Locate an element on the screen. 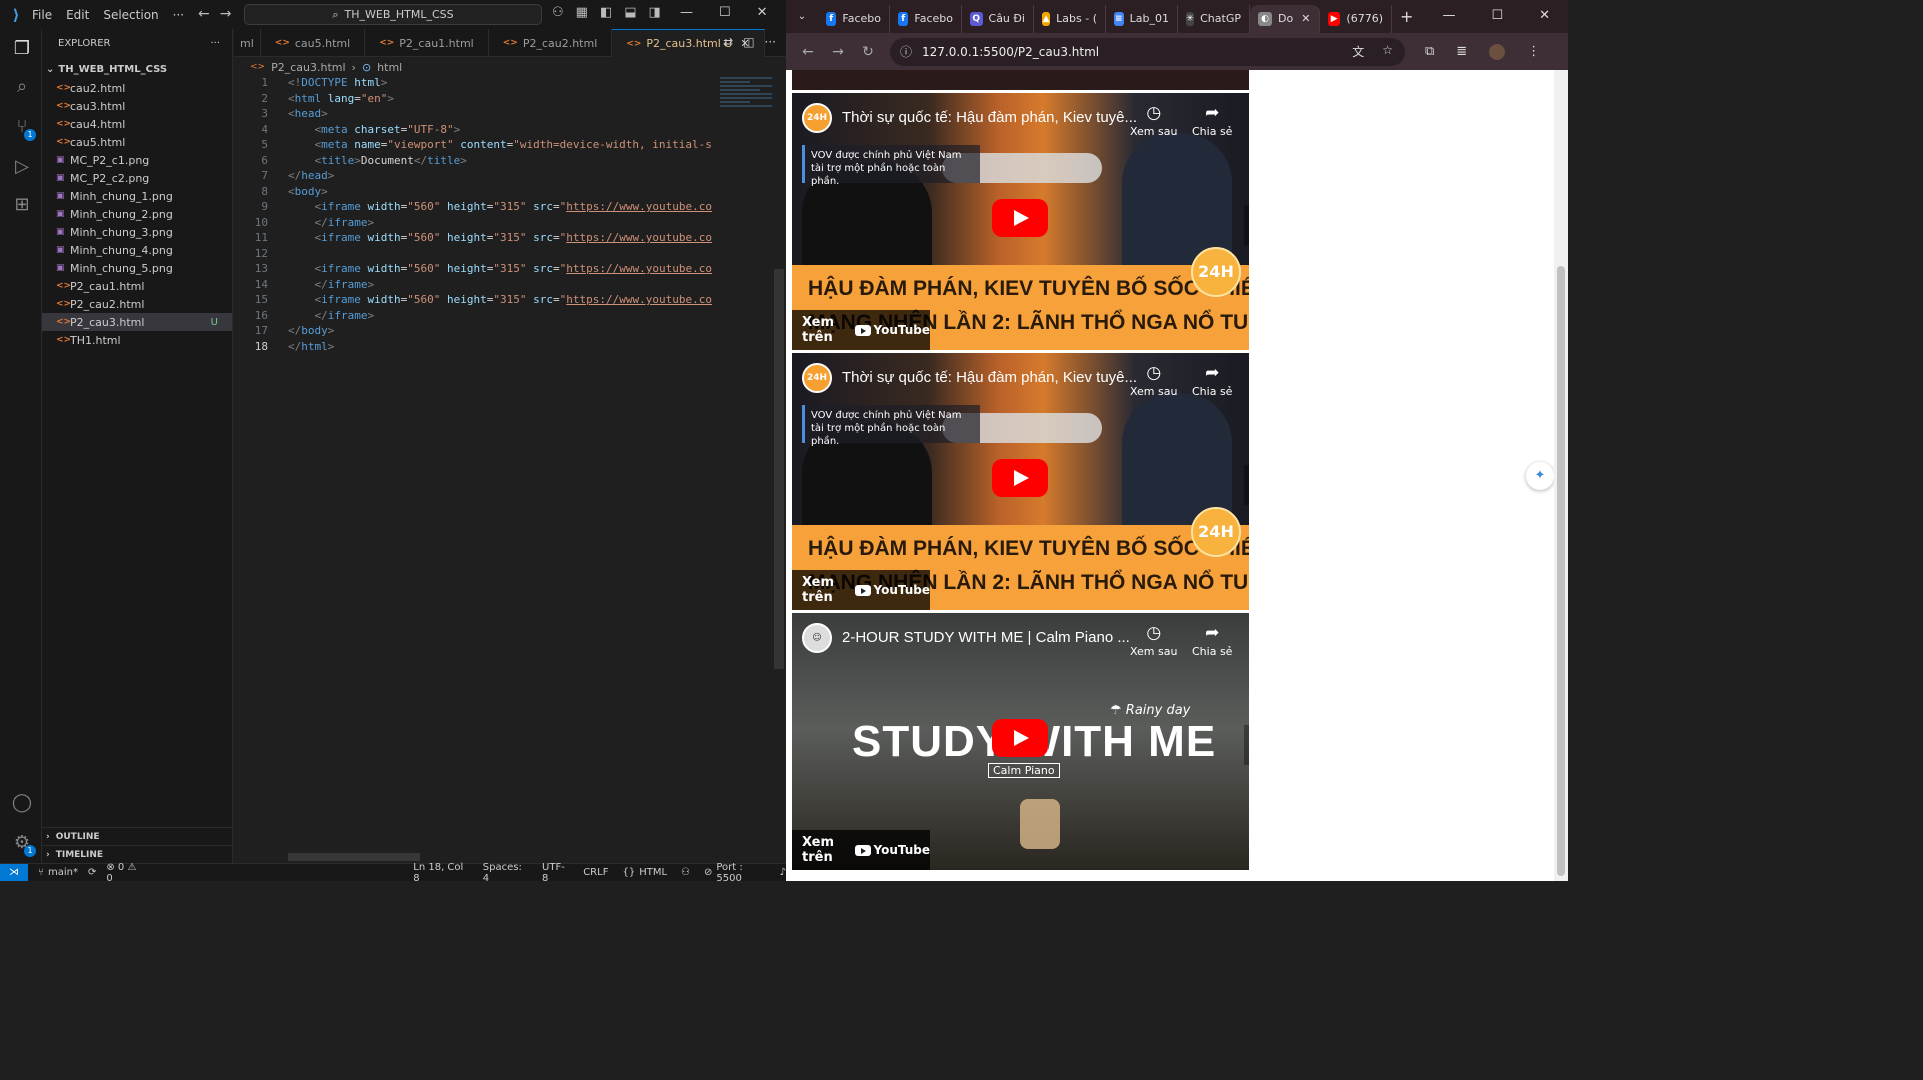  file-item: <> TH1.html is located at coordinates (137, 340).